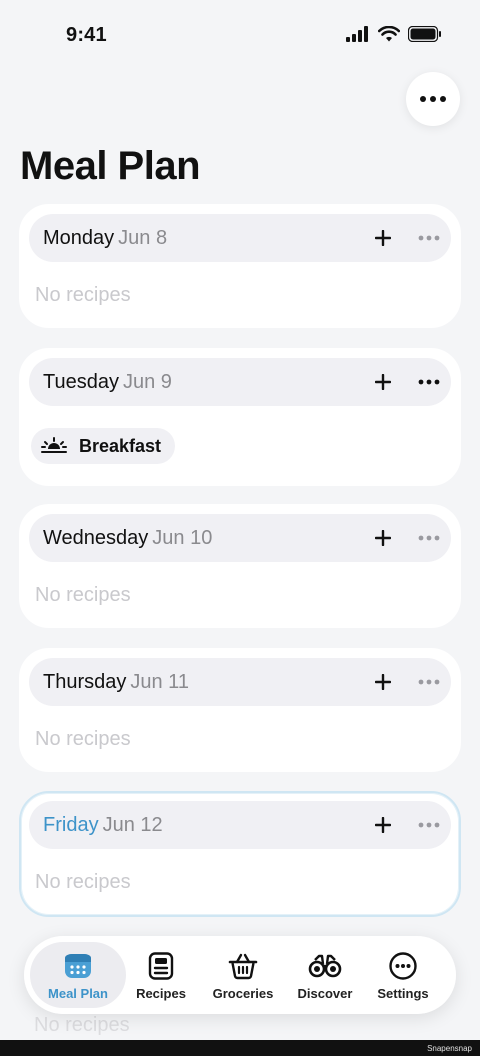 This screenshot has width=480, height=1056. I want to click on watermark: Snapensnap, so click(449, 1048).